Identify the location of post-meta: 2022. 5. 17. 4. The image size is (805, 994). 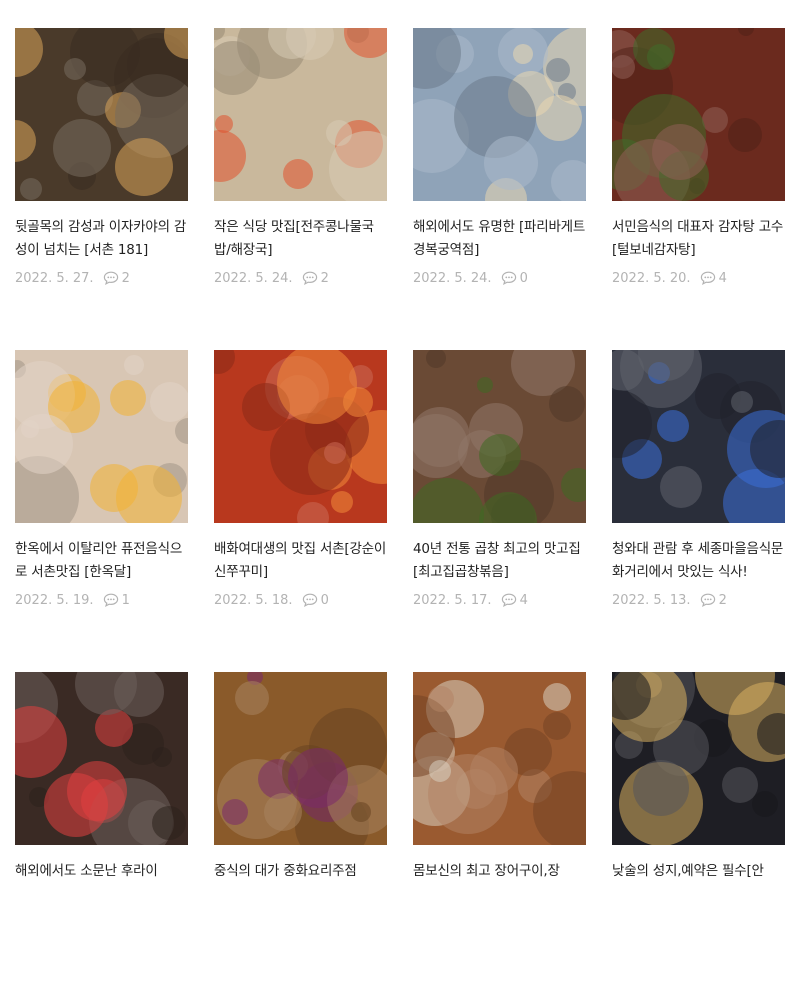
(499, 600).